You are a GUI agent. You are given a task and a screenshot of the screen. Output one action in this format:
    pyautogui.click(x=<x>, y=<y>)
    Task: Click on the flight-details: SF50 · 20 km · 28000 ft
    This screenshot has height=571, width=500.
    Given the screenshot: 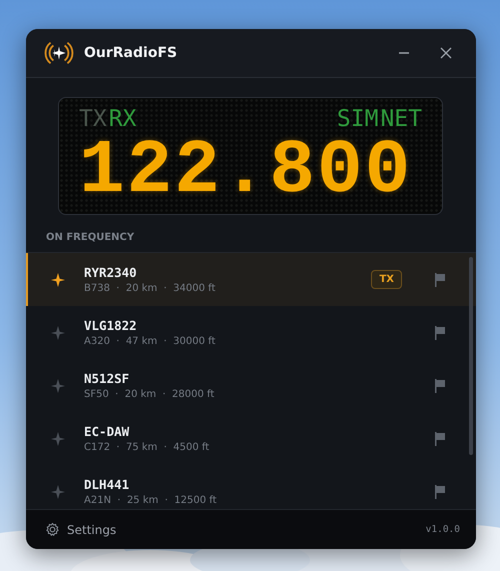 What is the action you would take?
    pyautogui.click(x=150, y=394)
    